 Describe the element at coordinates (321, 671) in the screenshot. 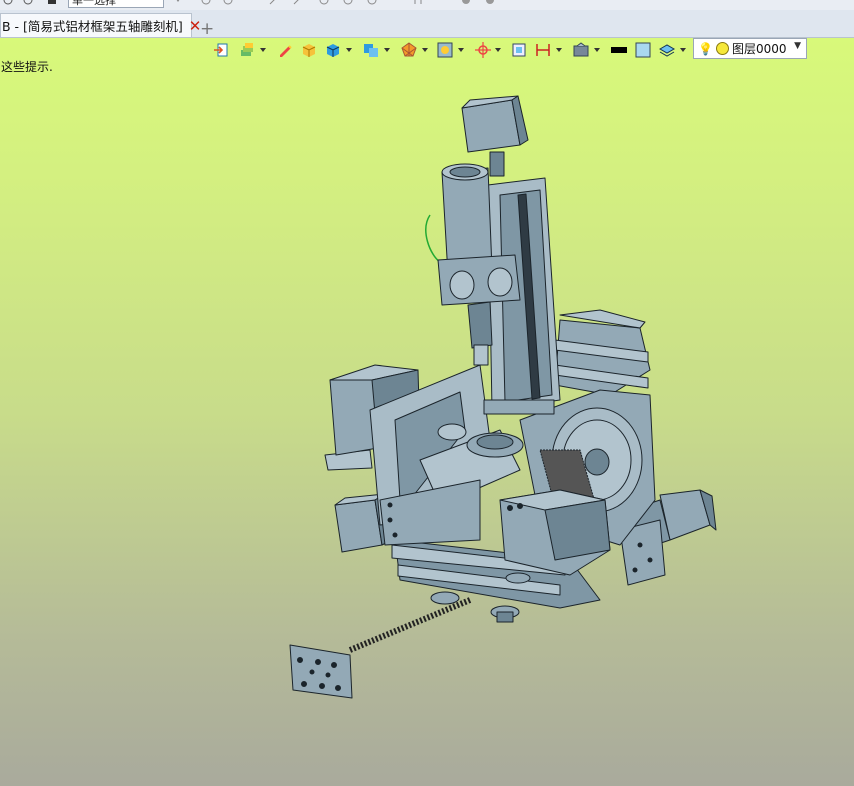

I see `end-plate` at that location.